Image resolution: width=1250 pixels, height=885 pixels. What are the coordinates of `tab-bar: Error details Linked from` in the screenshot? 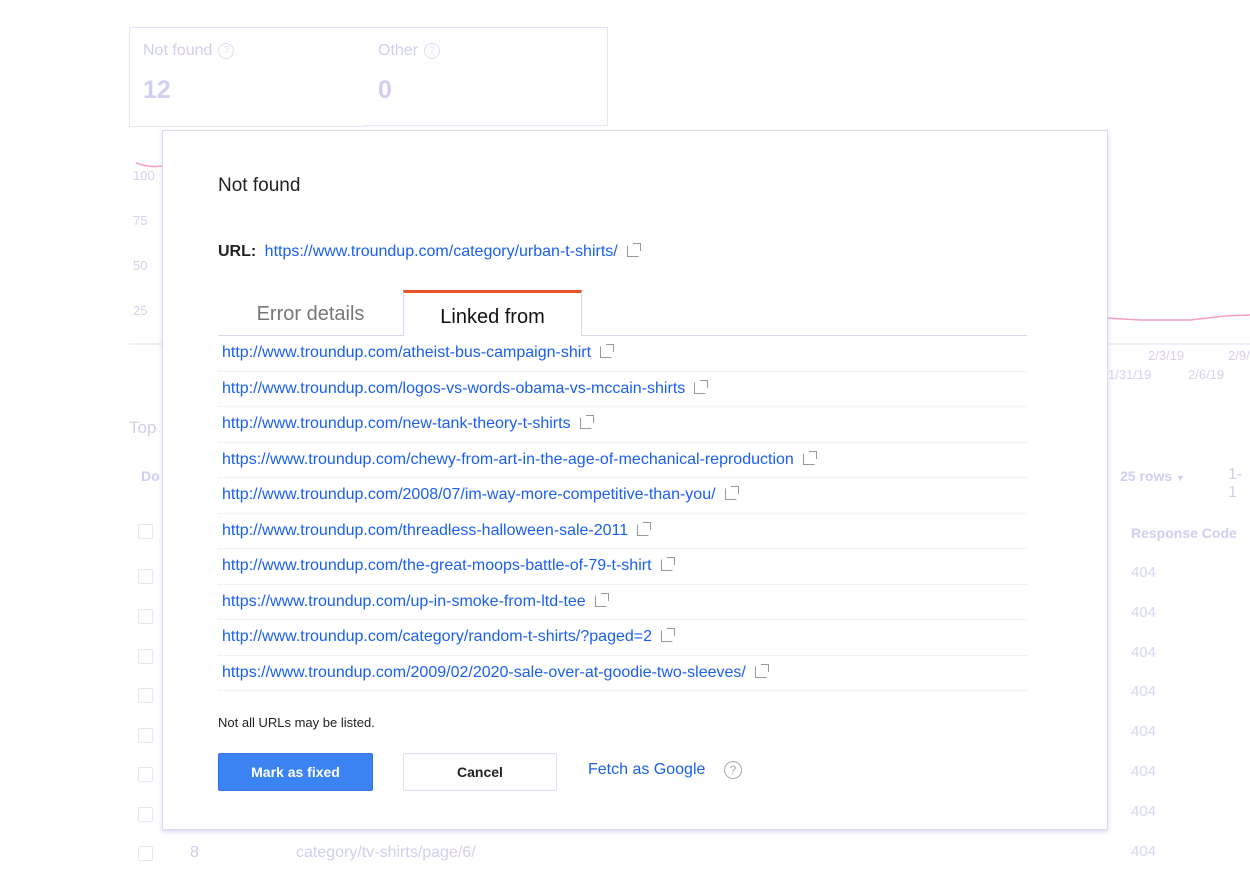 It's located at (622, 313).